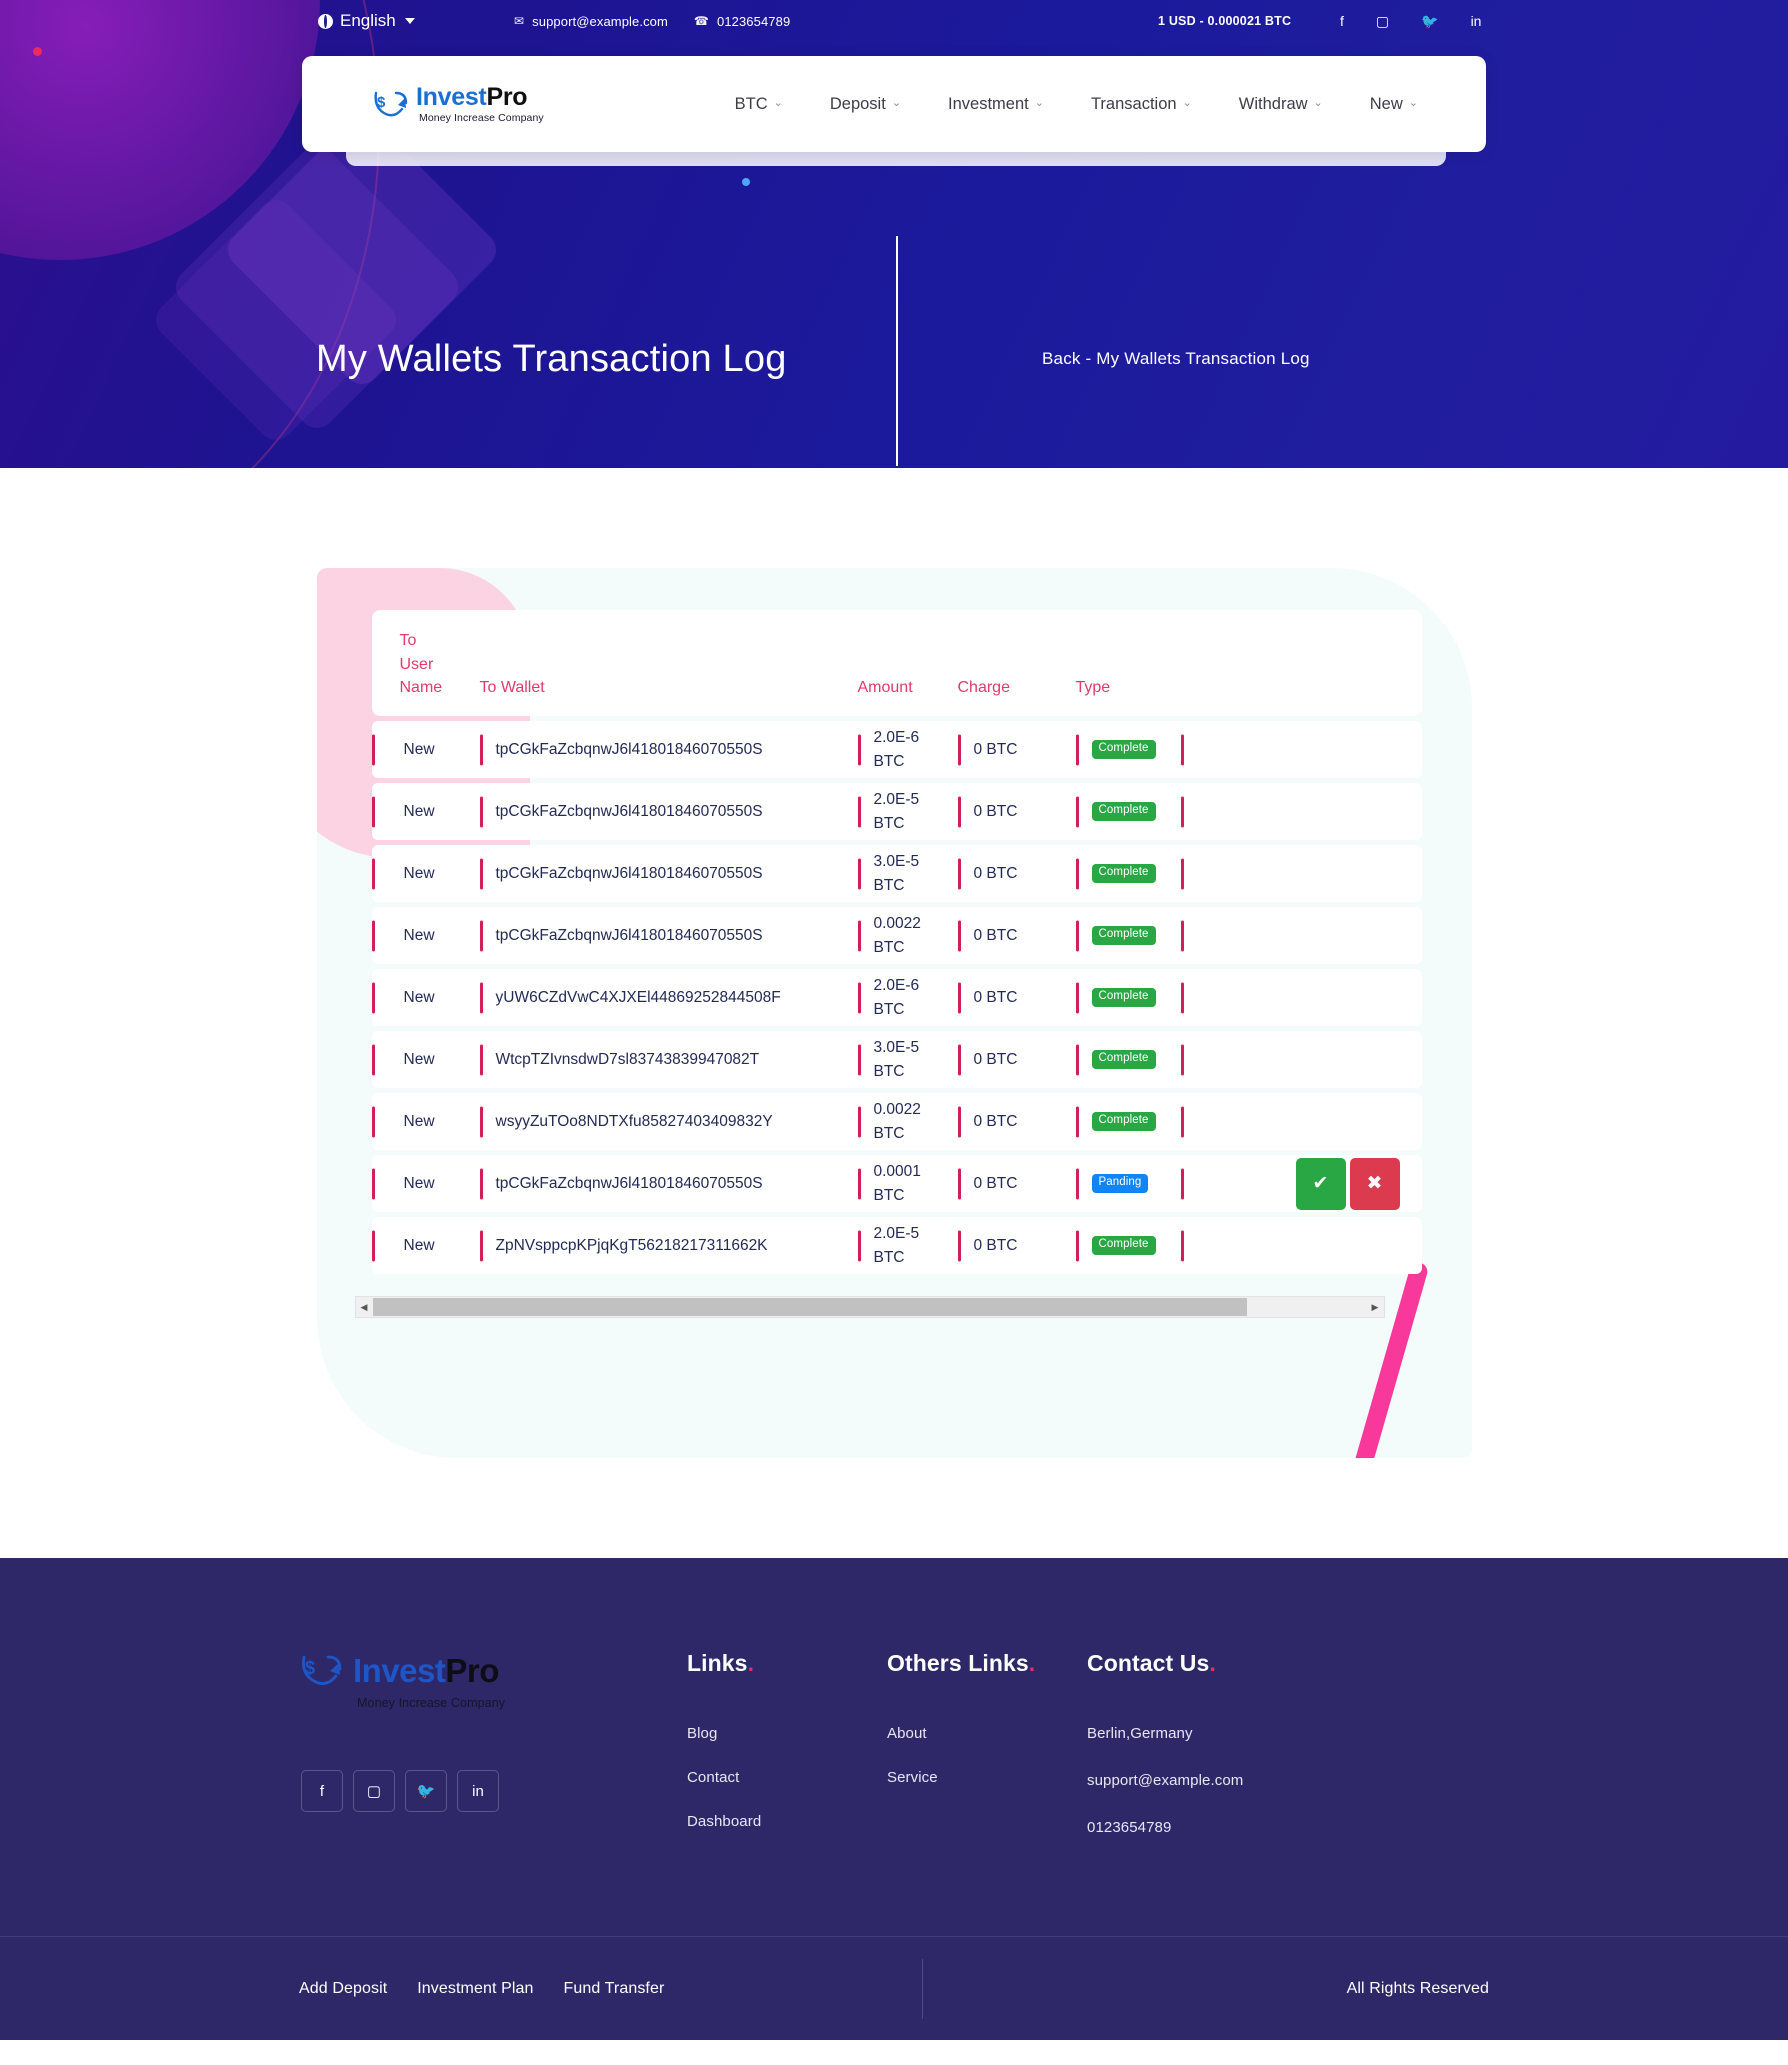  I want to click on footer-bottom-link-investment-plan: Investment Plan, so click(475, 1989).